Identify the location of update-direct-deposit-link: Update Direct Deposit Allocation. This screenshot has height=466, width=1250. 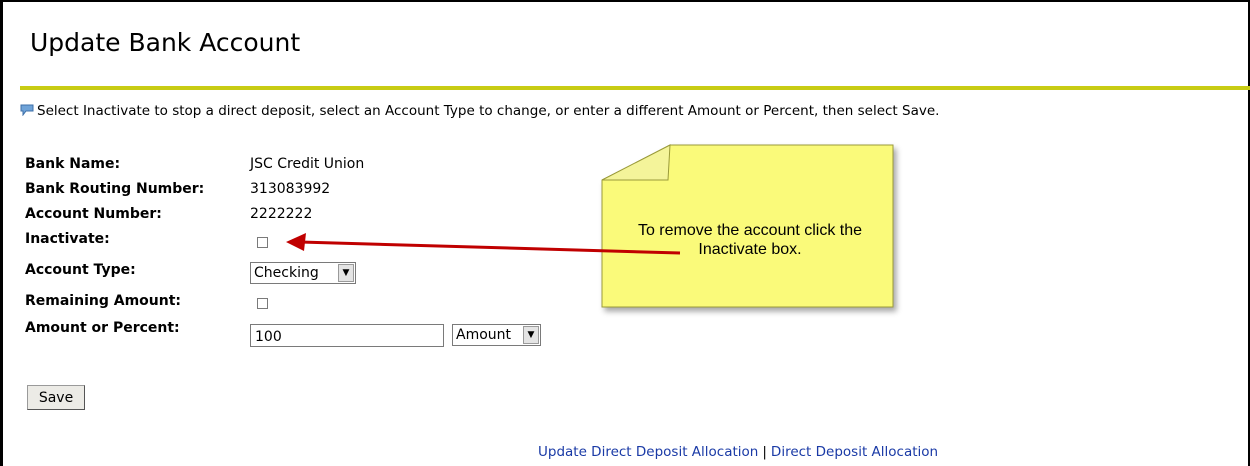
(648, 452).